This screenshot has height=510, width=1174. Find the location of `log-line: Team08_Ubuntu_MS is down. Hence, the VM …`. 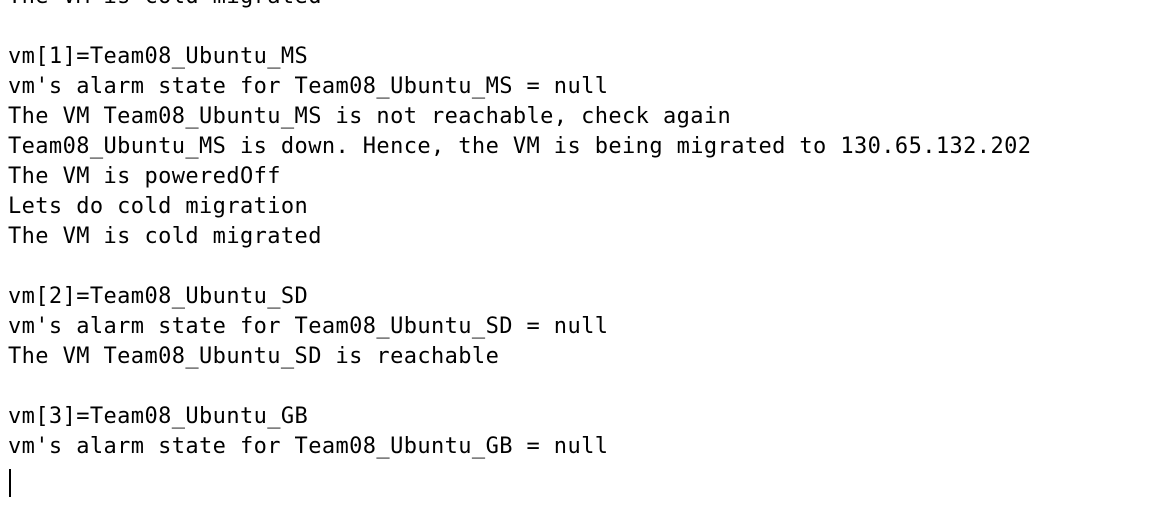

log-line: Team08_Ubuntu_MS is down. Hence, the VM … is located at coordinates (520, 146).